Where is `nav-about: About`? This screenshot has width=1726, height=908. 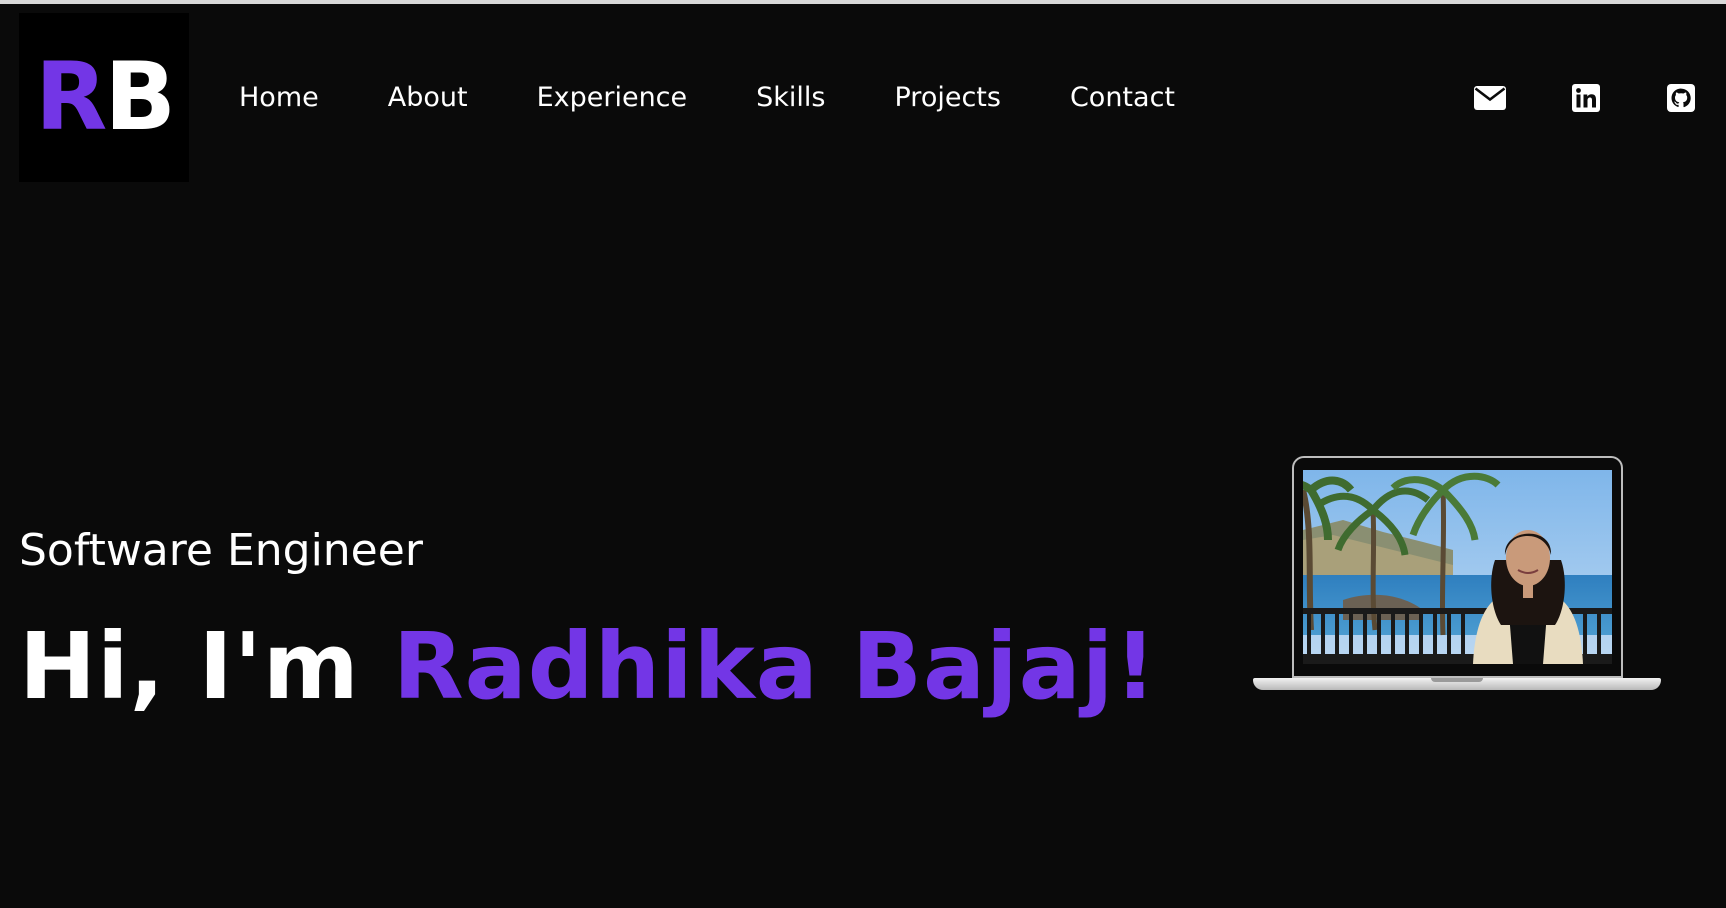 nav-about: About is located at coordinates (428, 98).